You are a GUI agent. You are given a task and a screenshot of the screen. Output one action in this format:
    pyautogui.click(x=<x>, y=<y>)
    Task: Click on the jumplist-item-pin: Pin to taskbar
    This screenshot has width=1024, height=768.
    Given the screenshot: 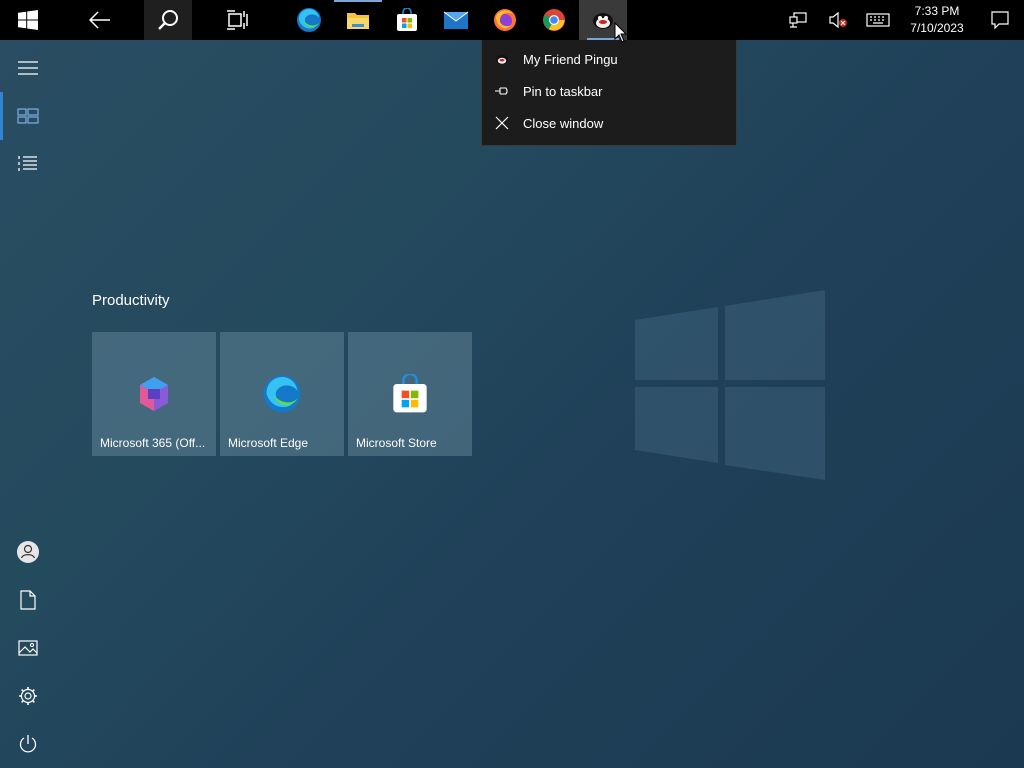 What is the action you would take?
    pyautogui.click(x=609, y=91)
    